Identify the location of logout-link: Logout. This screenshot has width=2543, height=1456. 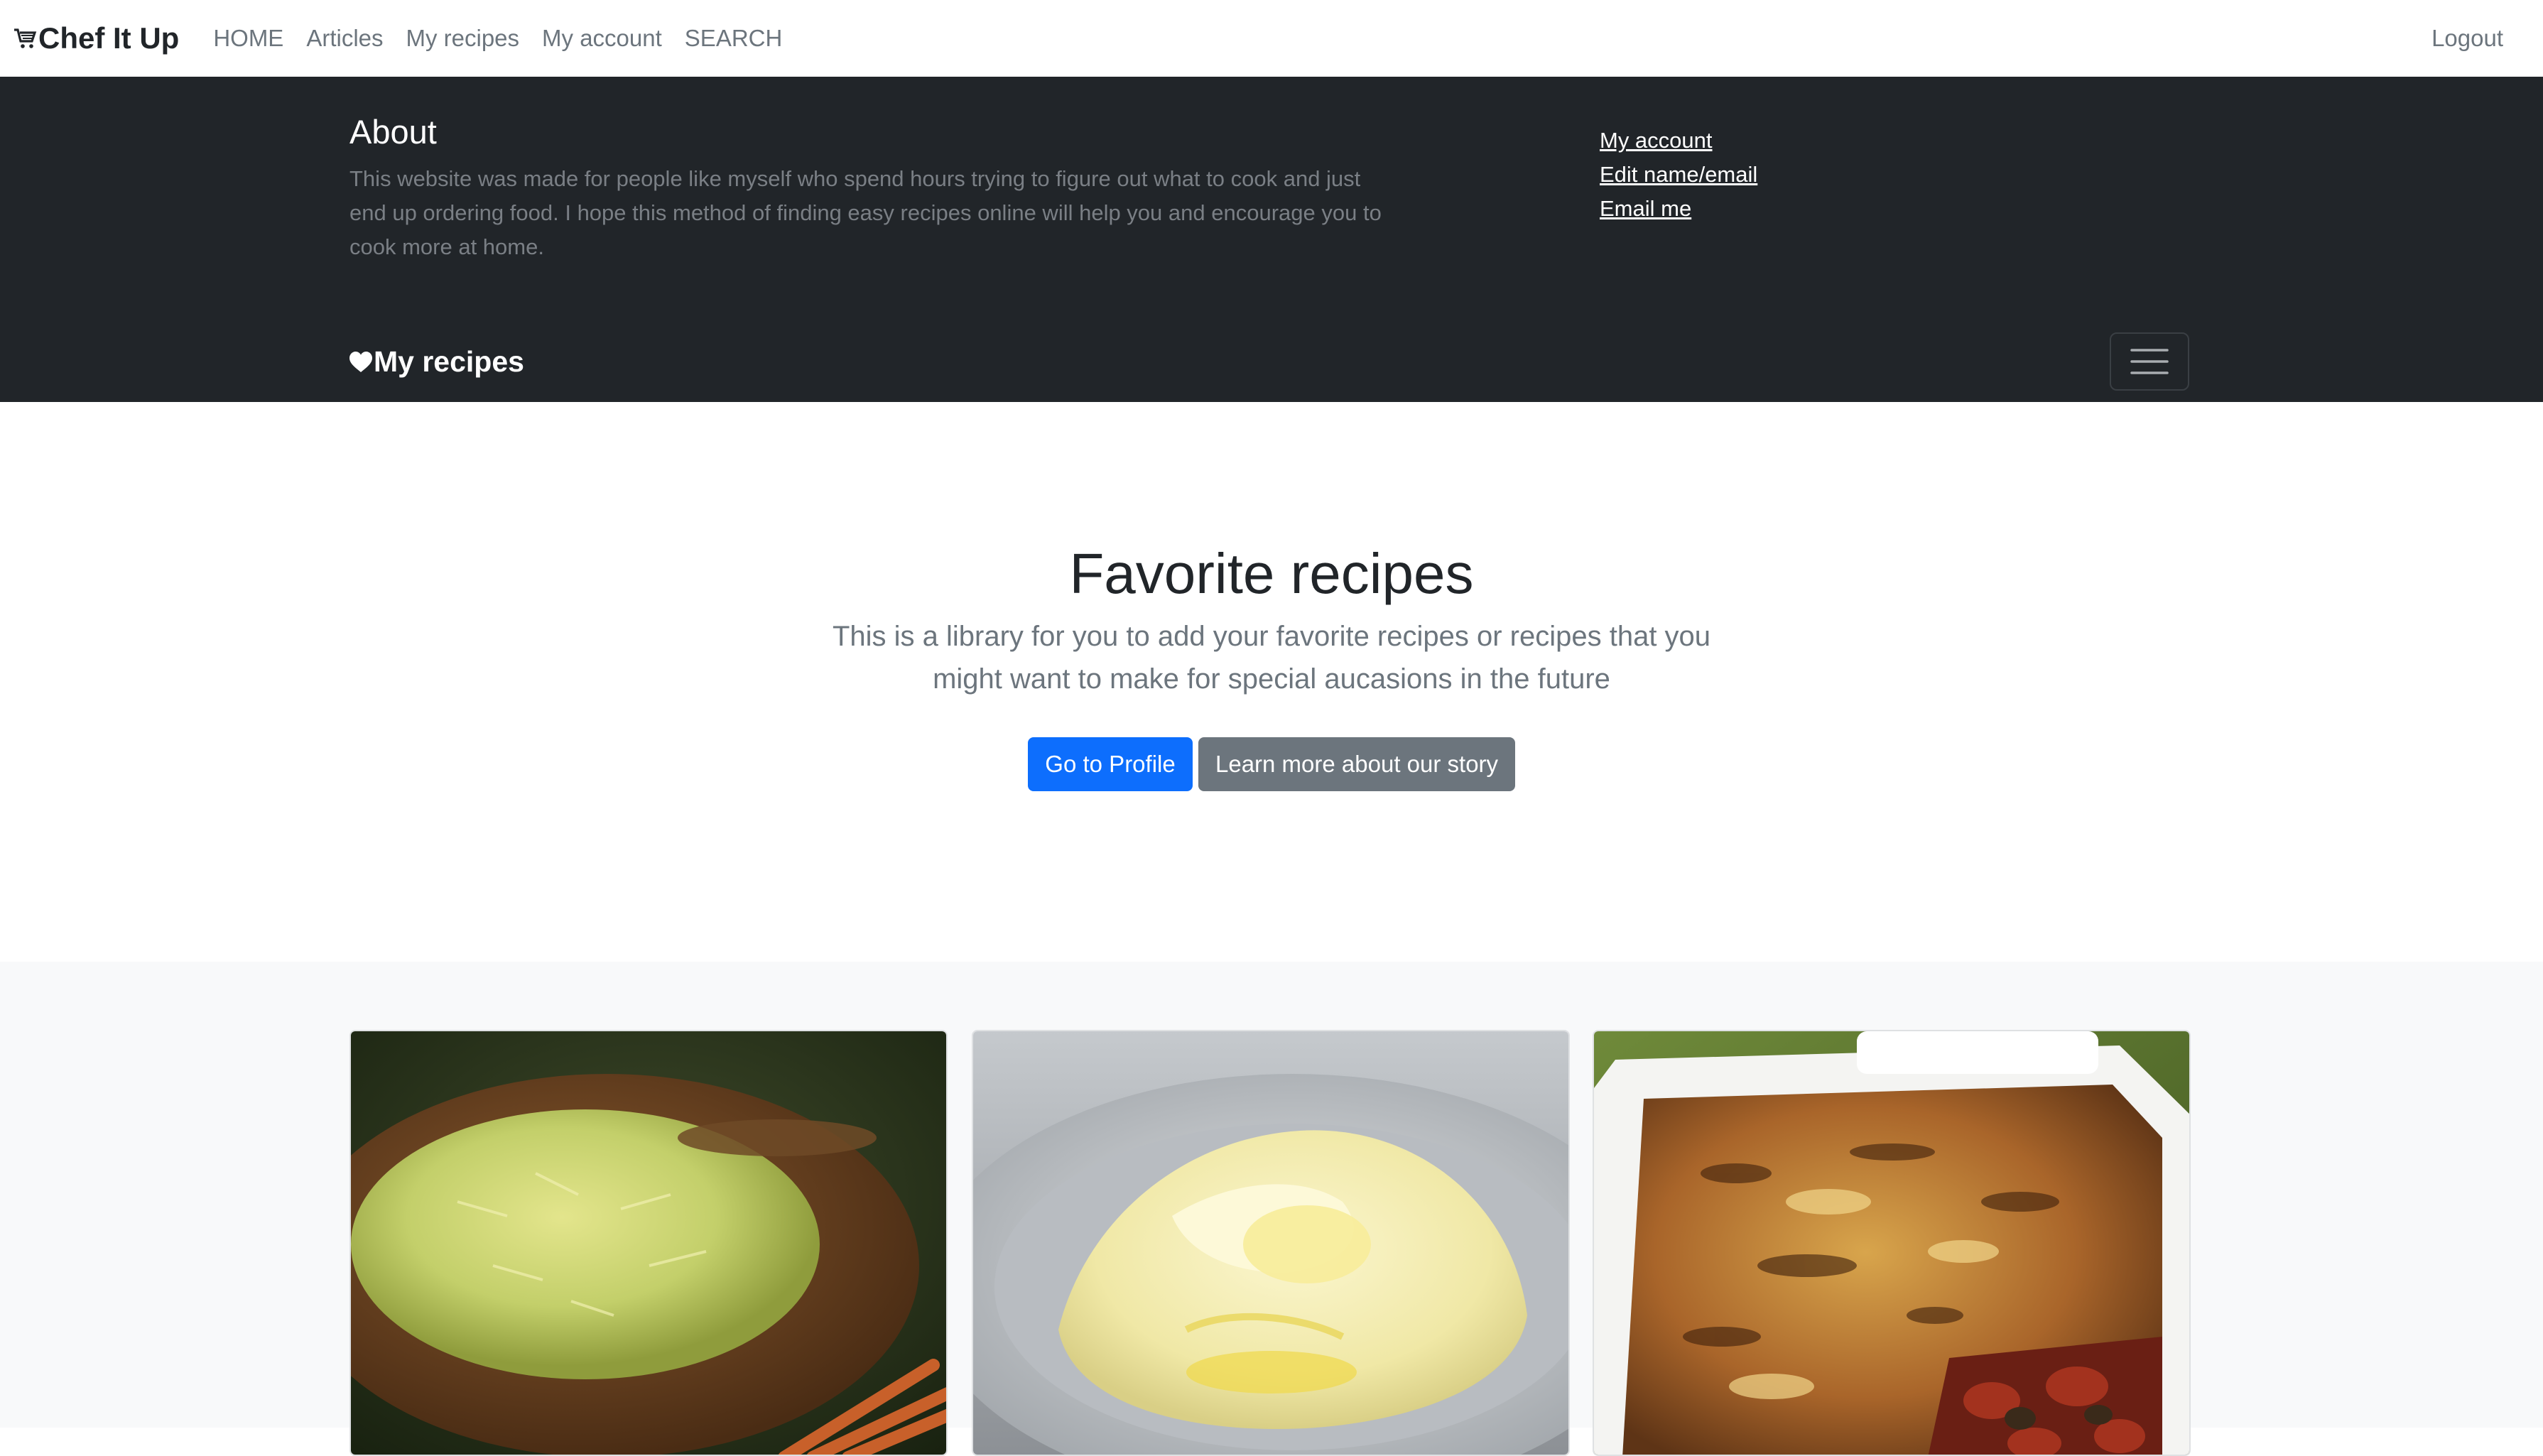
(2467, 38).